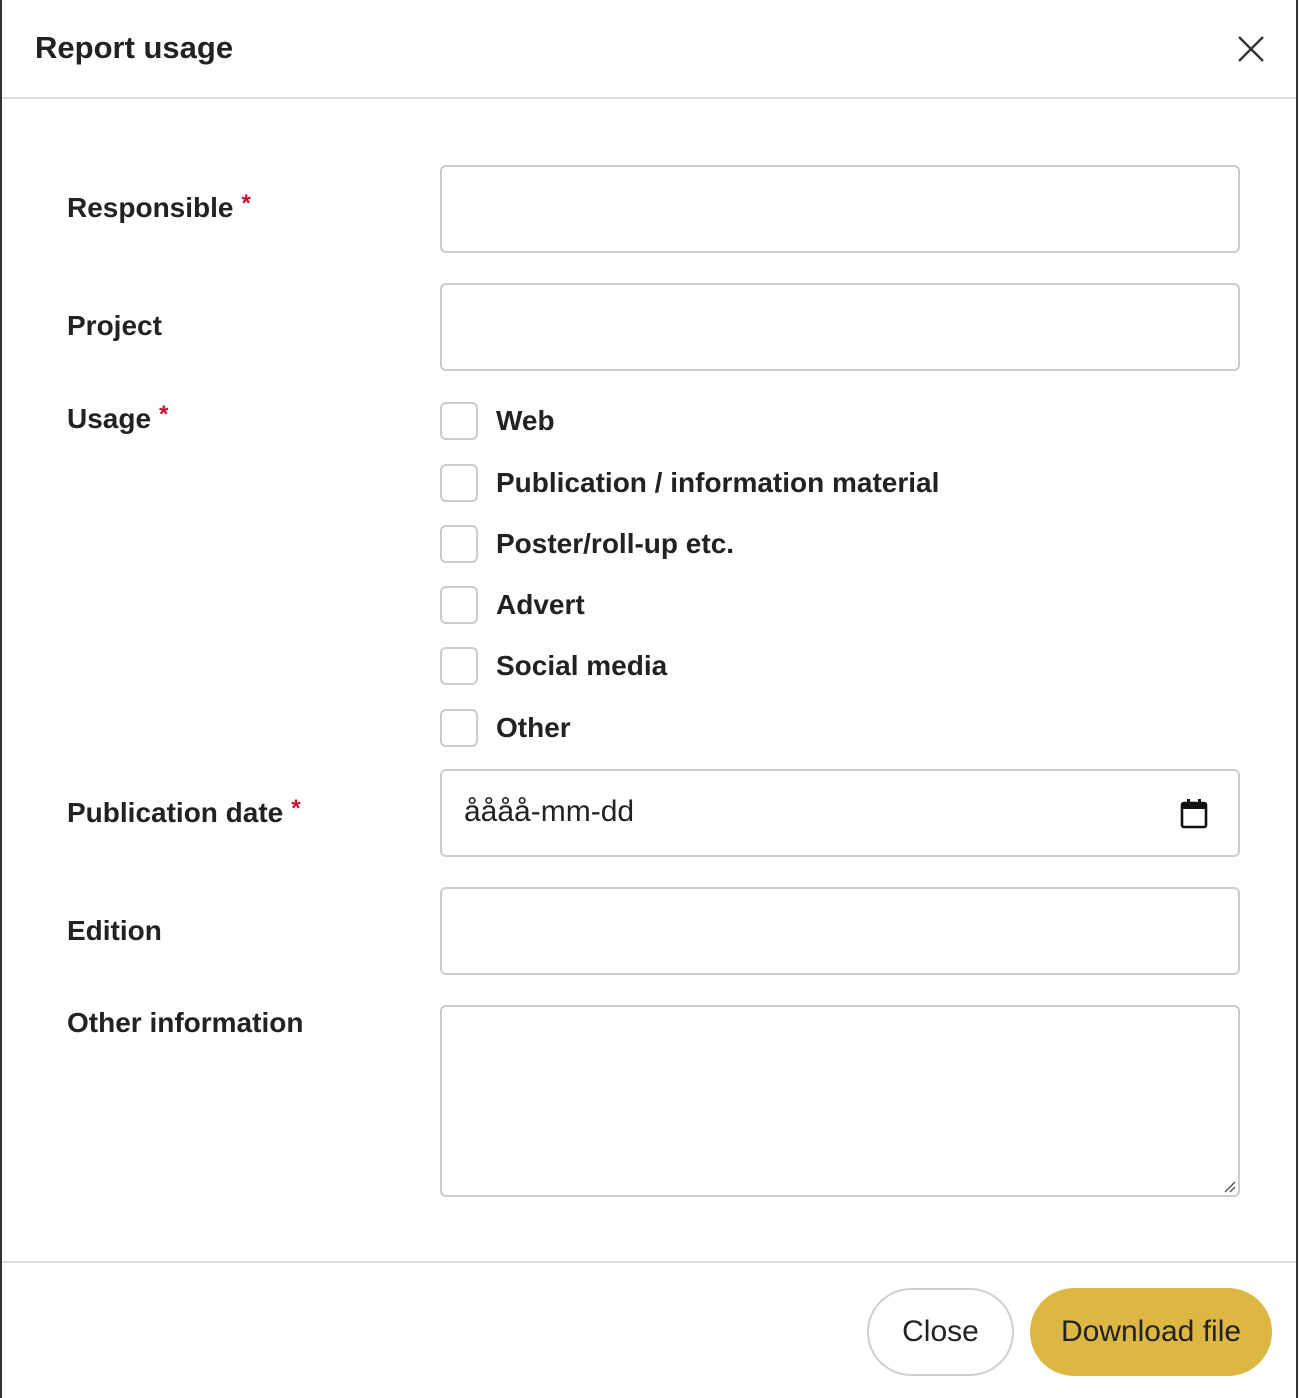  What do you see at coordinates (940, 1332) in the screenshot?
I see `close-button: Close` at bounding box center [940, 1332].